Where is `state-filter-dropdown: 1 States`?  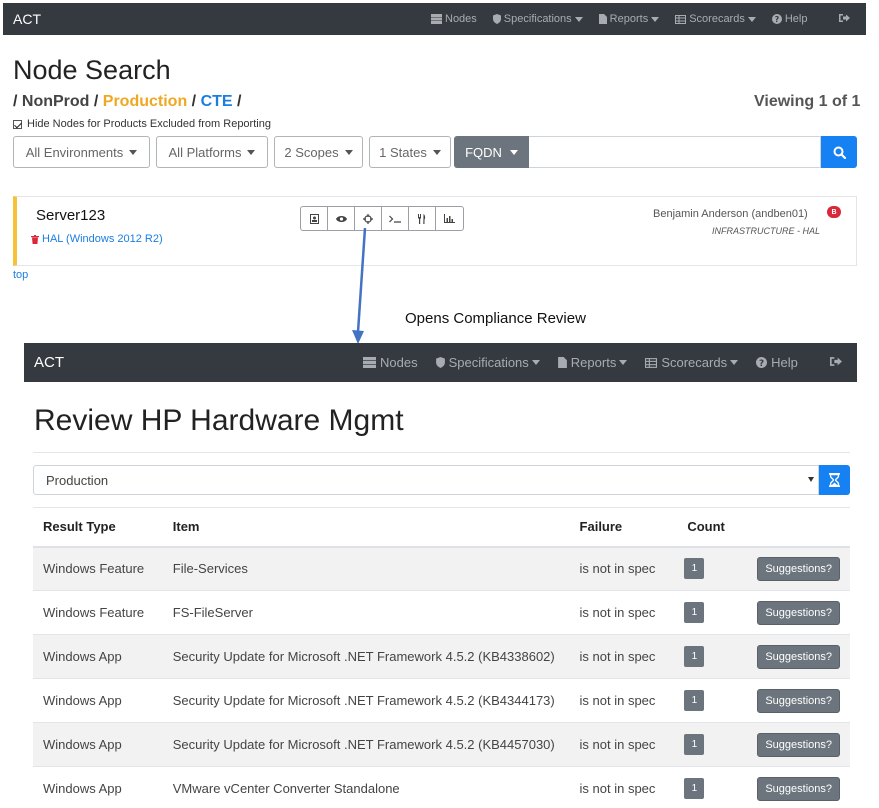
state-filter-dropdown: 1 States is located at coordinates (410, 152).